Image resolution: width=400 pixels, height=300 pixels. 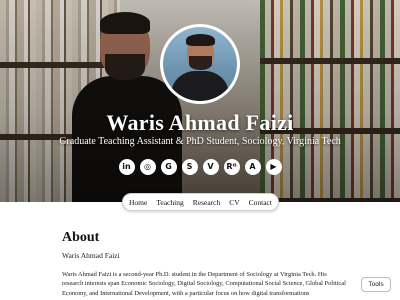 I want to click on nav-research: Research, so click(x=206, y=202).